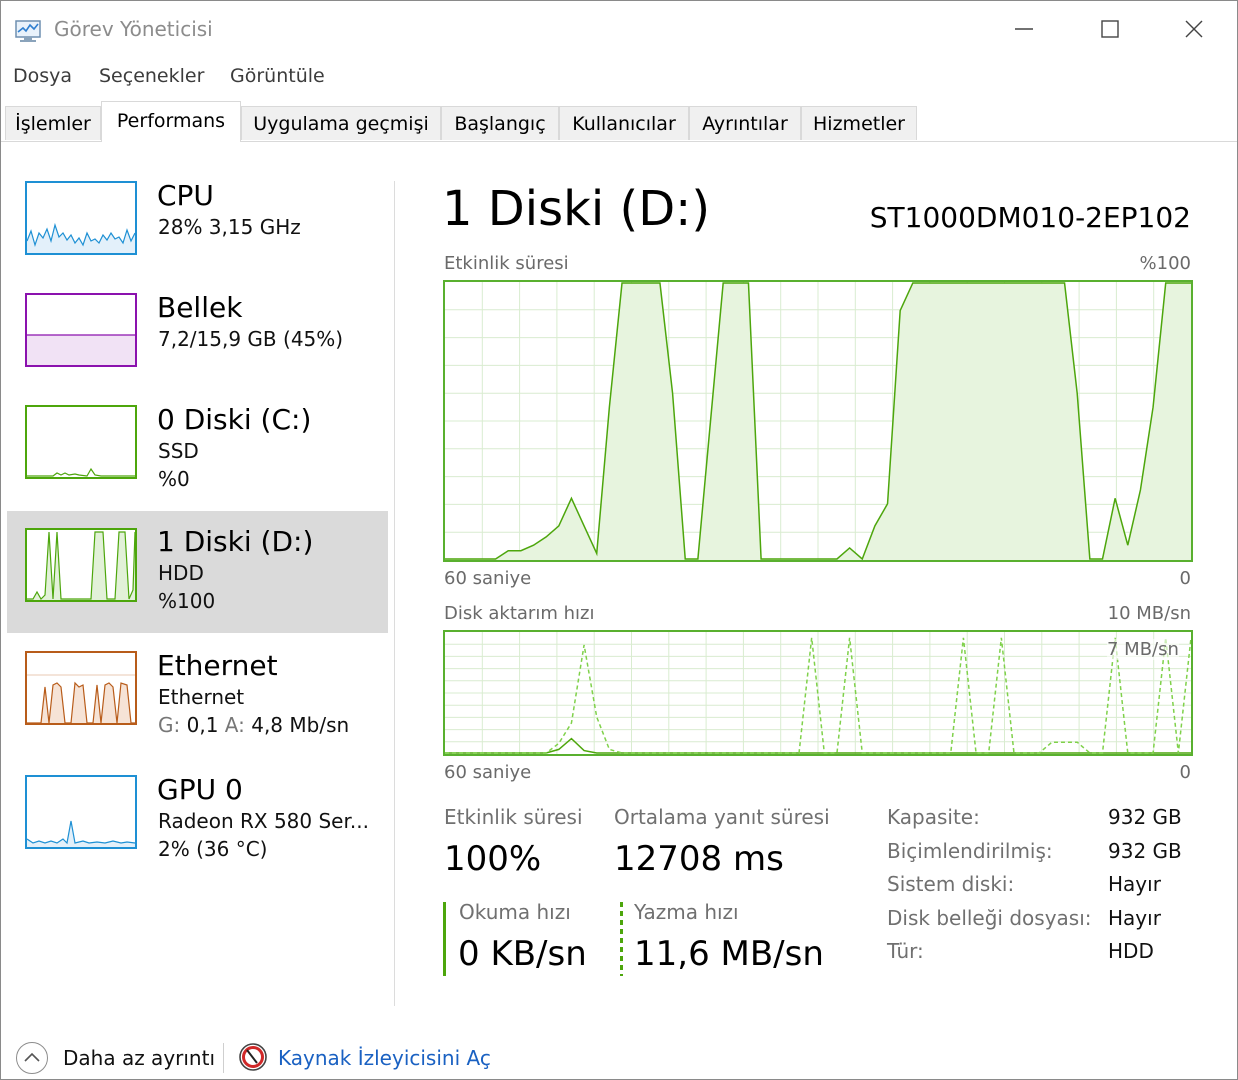  What do you see at coordinates (28, 31) in the screenshot?
I see `task-manager-app-icon` at bounding box center [28, 31].